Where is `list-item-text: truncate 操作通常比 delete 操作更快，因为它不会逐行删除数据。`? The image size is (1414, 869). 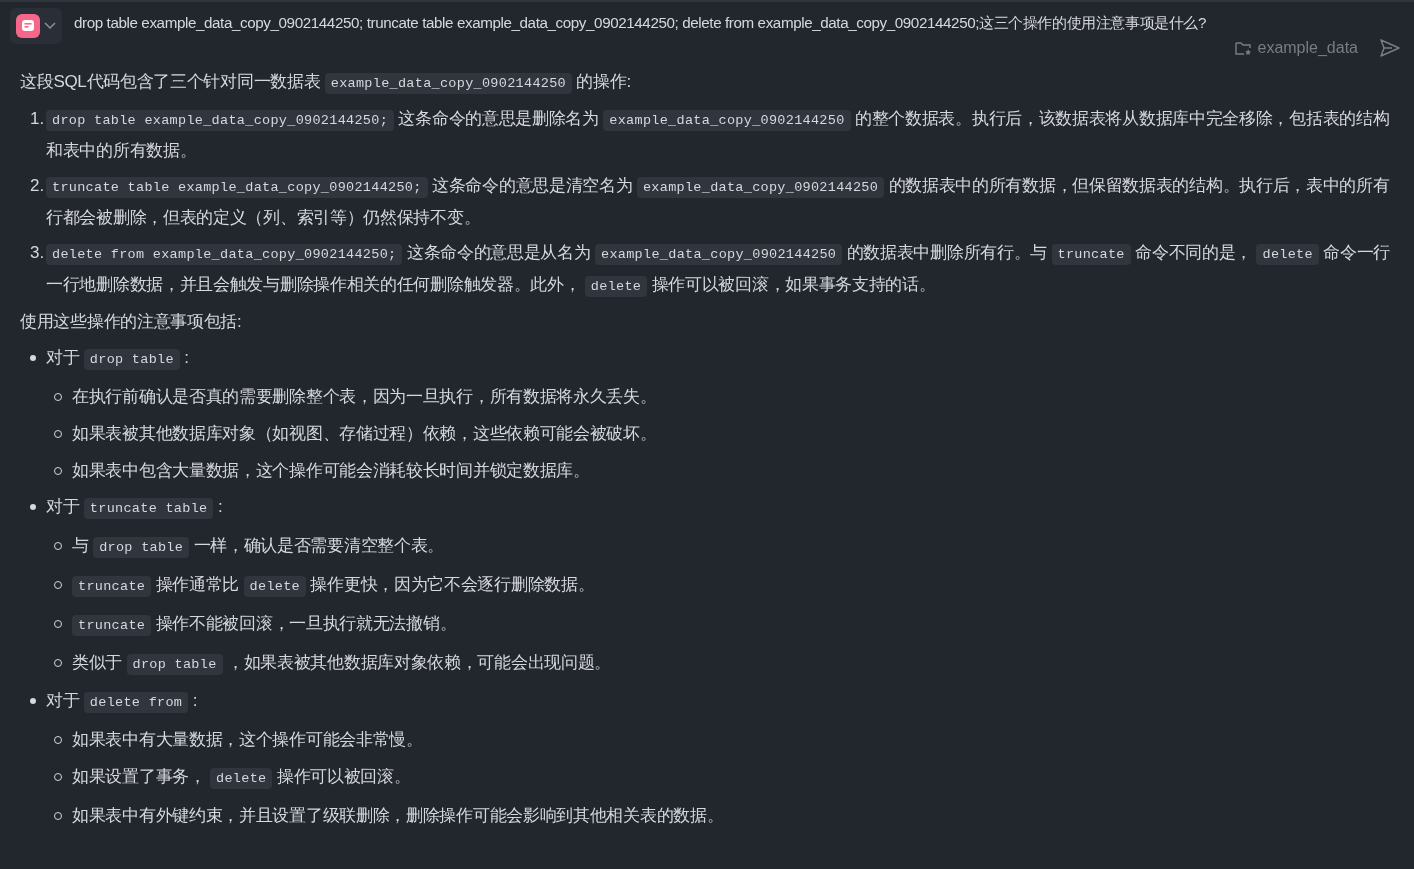 list-item-text: truncate 操作通常比 delete 操作更快，因为它不会逐行删除数据。 is located at coordinates (333, 586).